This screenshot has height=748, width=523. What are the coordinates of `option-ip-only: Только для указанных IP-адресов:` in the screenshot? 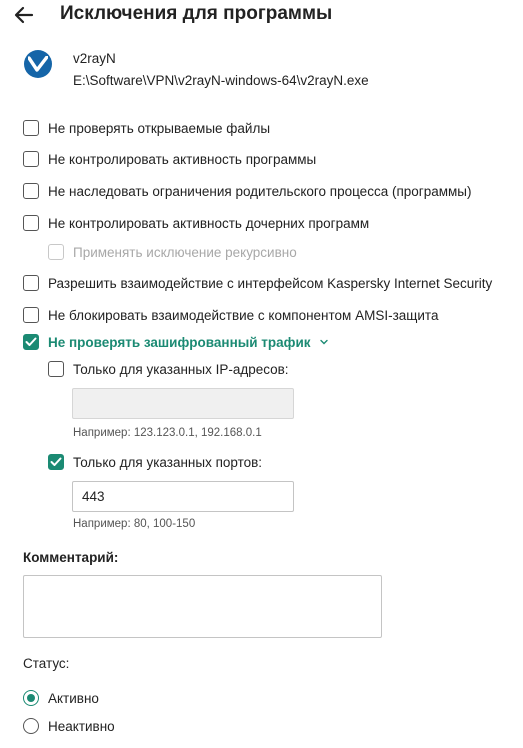 It's located at (168, 369).